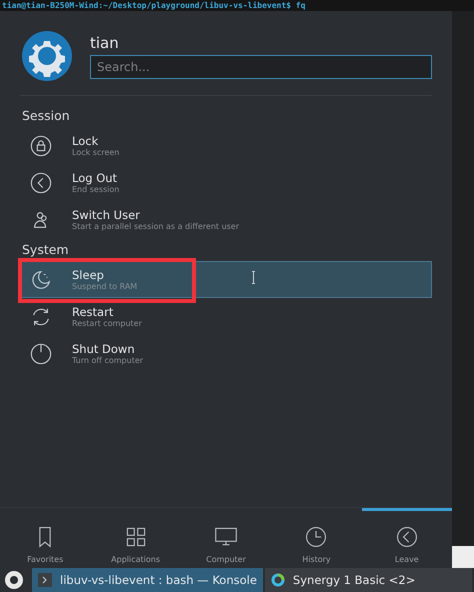  I want to click on power-icon, so click(41, 353).